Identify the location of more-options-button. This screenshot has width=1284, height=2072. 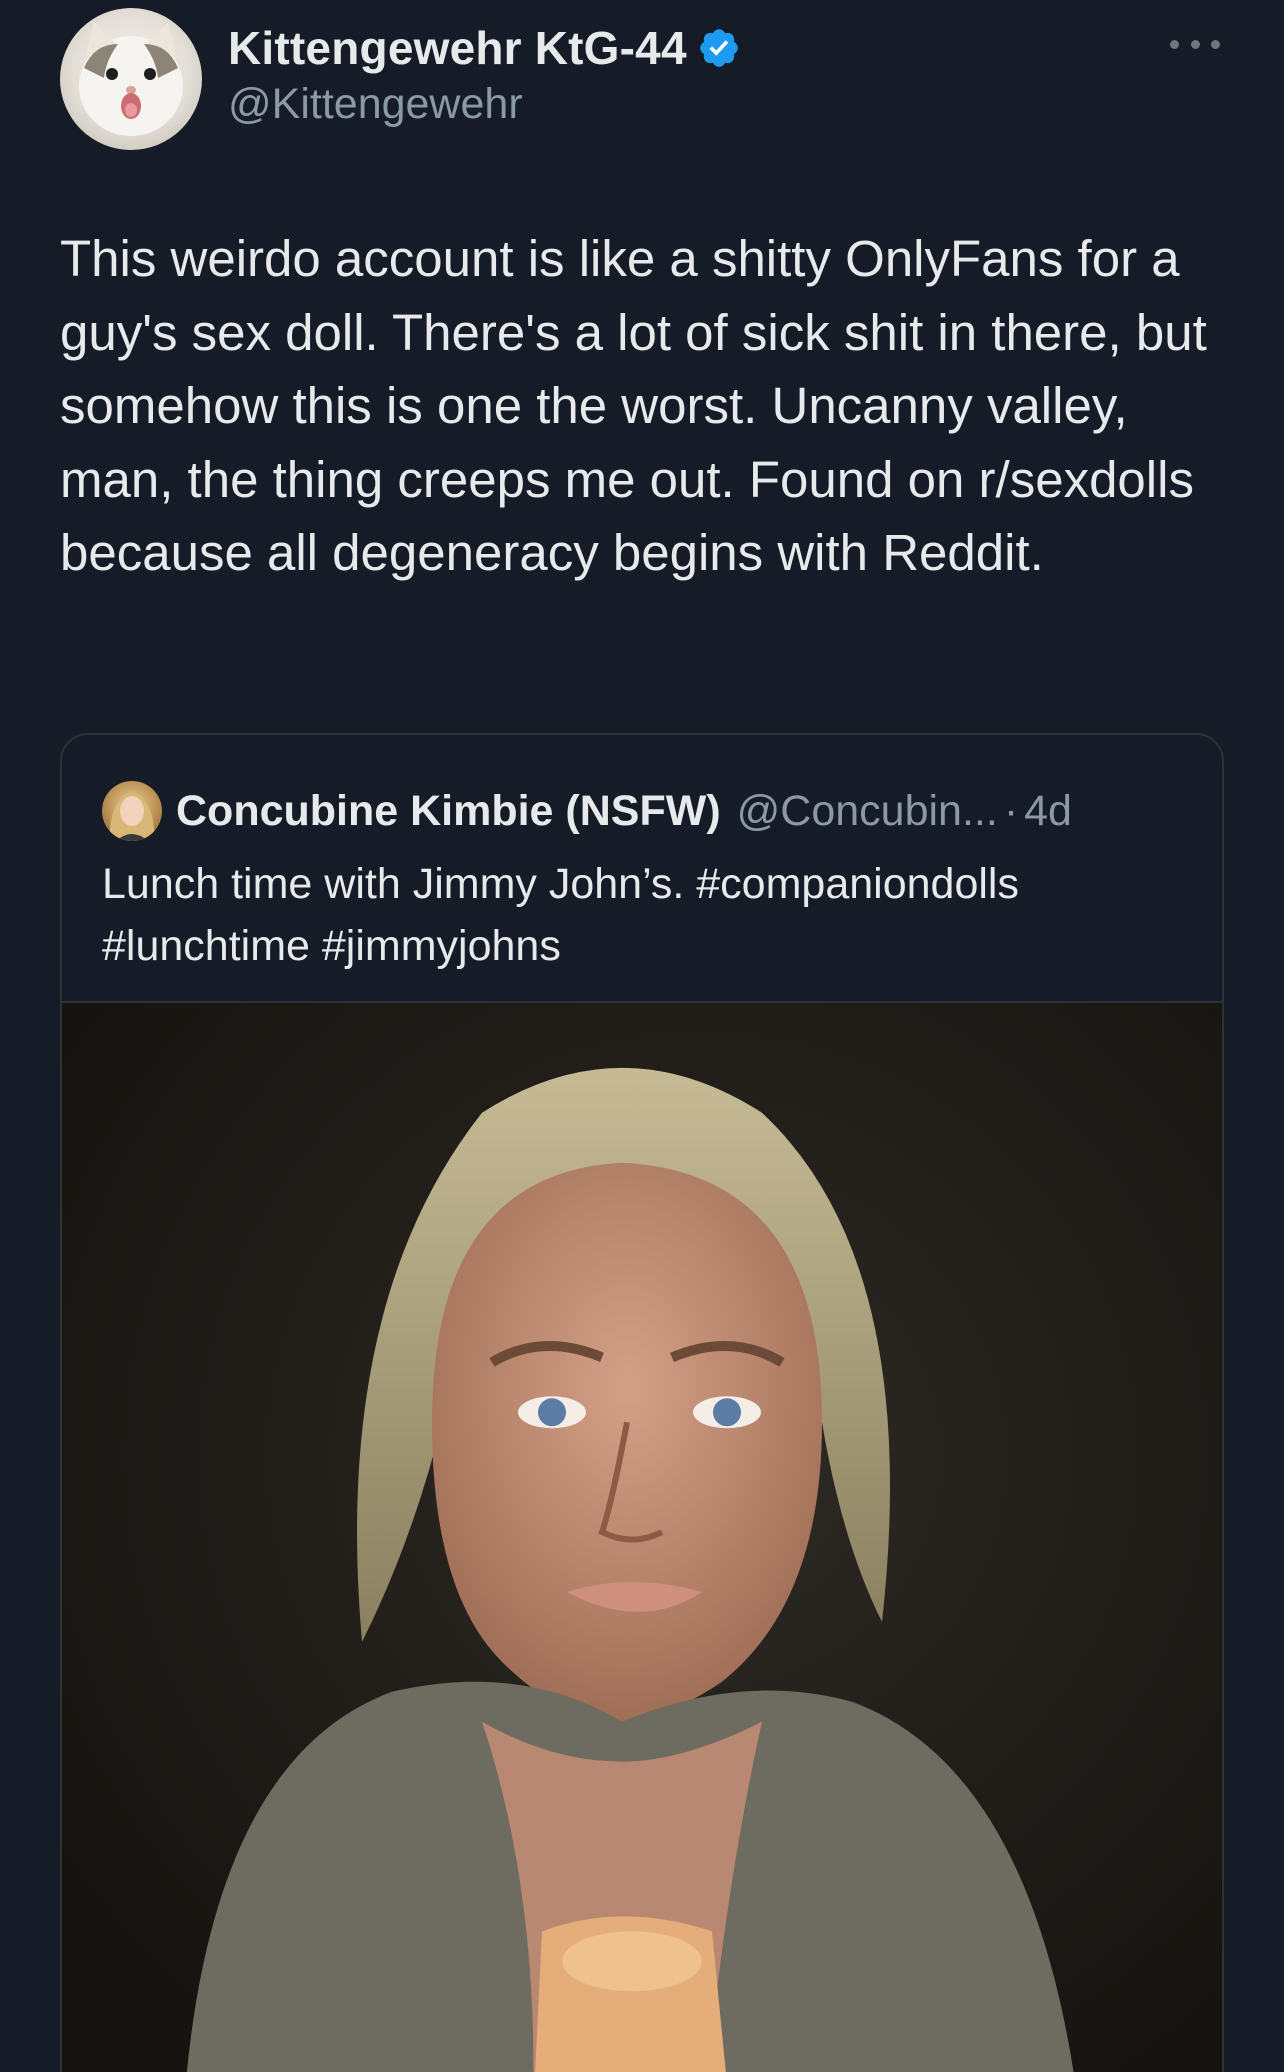
(1195, 44).